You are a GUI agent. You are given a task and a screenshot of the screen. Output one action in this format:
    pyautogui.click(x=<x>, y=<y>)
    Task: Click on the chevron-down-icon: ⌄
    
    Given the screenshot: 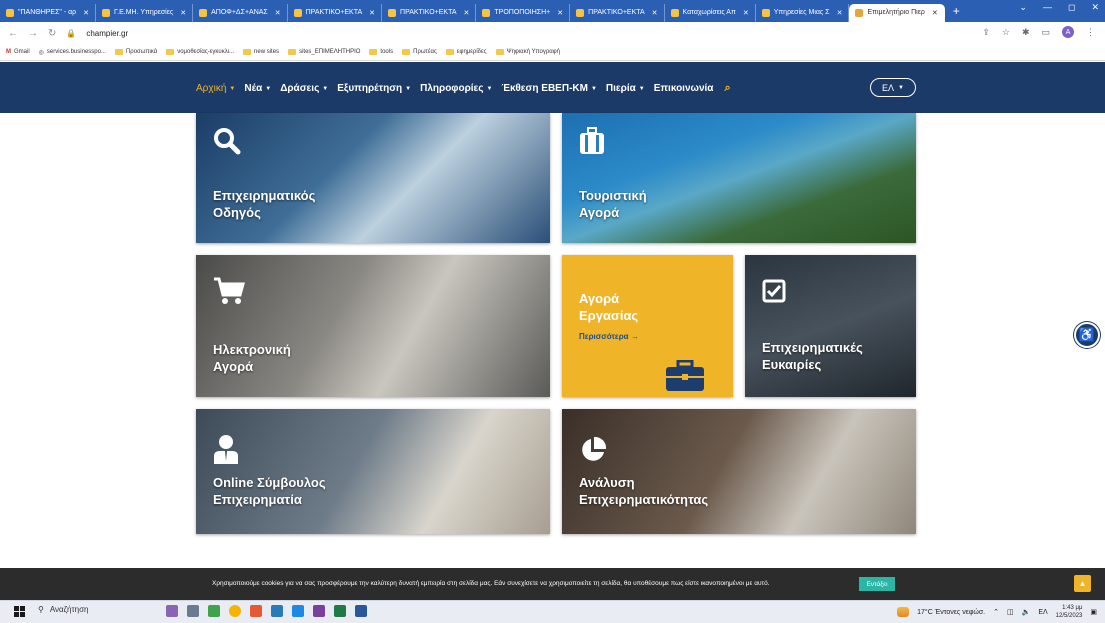 What is the action you would take?
    pyautogui.click(x=1023, y=7)
    